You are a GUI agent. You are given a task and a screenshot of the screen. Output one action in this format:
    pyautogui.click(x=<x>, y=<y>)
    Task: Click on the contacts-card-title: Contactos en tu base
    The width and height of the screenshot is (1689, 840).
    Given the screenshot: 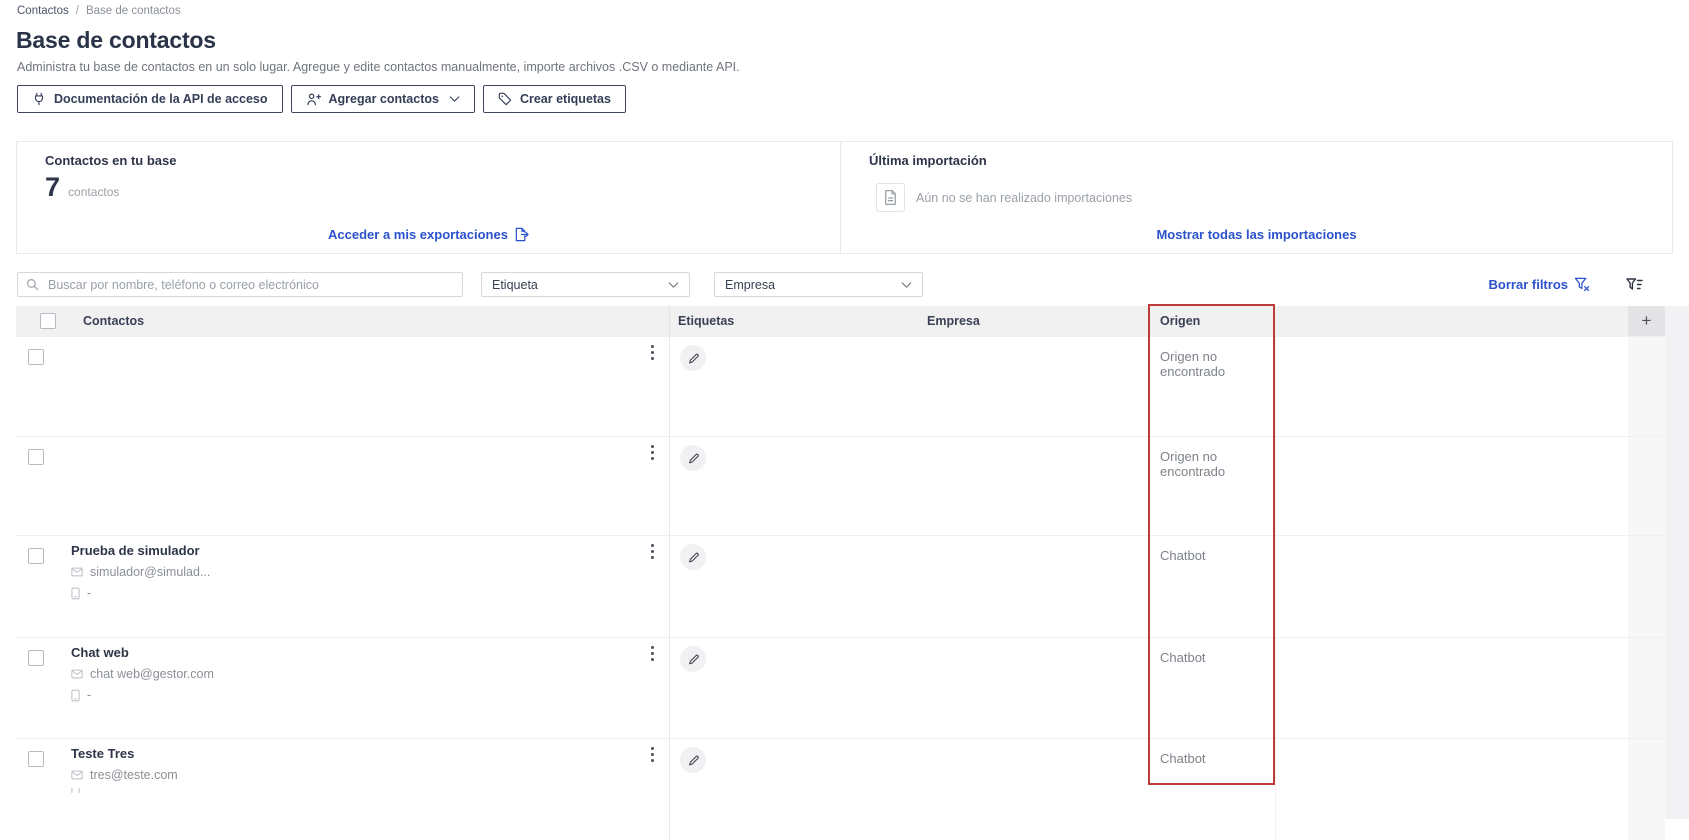 What is the action you would take?
    pyautogui.click(x=111, y=160)
    